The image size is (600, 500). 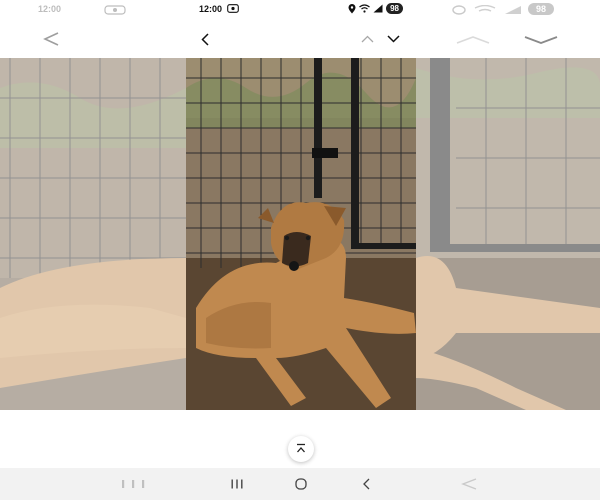 I want to click on next-item-button, so click(x=393, y=39).